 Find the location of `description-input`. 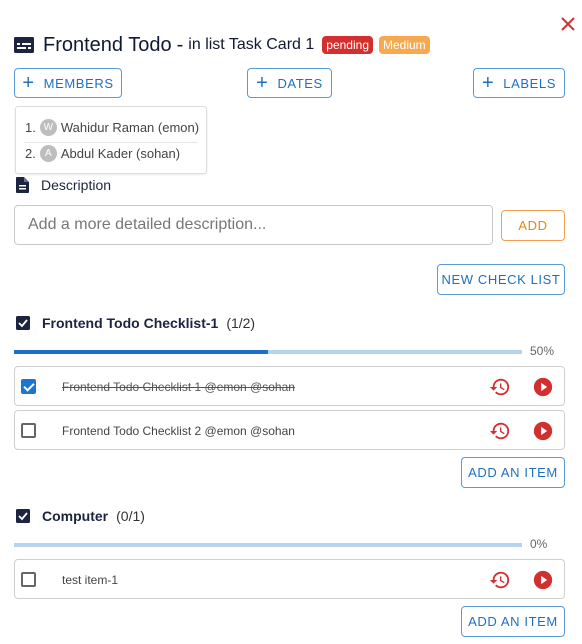

description-input is located at coordinates (253, 225).